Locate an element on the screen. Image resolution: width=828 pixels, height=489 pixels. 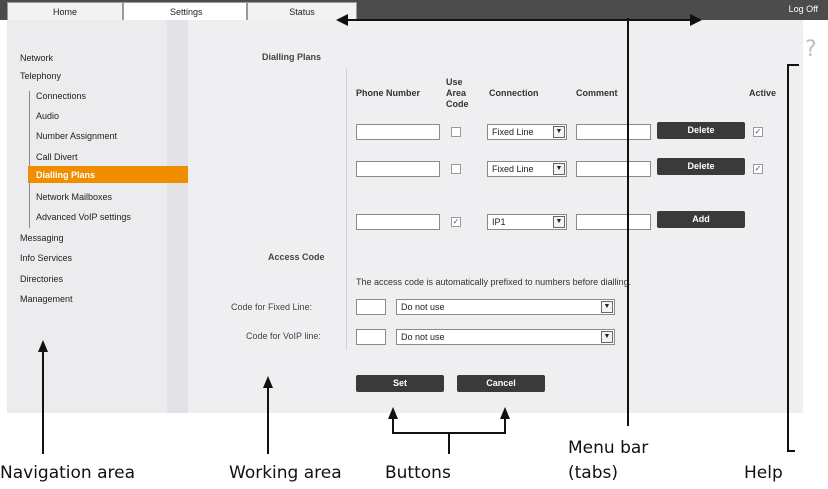
navigation-panel-divider is located at coordinates (177, 216).